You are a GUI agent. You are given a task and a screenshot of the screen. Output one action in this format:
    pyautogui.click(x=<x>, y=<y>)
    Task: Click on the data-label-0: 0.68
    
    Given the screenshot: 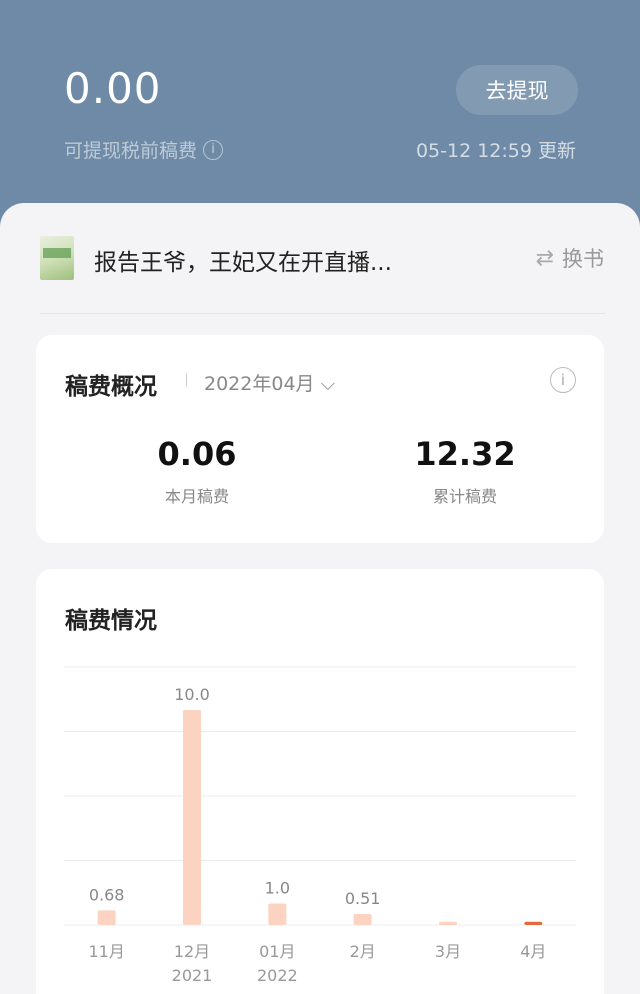 What is the action you would take?
    pyautogui.click(x=107, y=894)
    